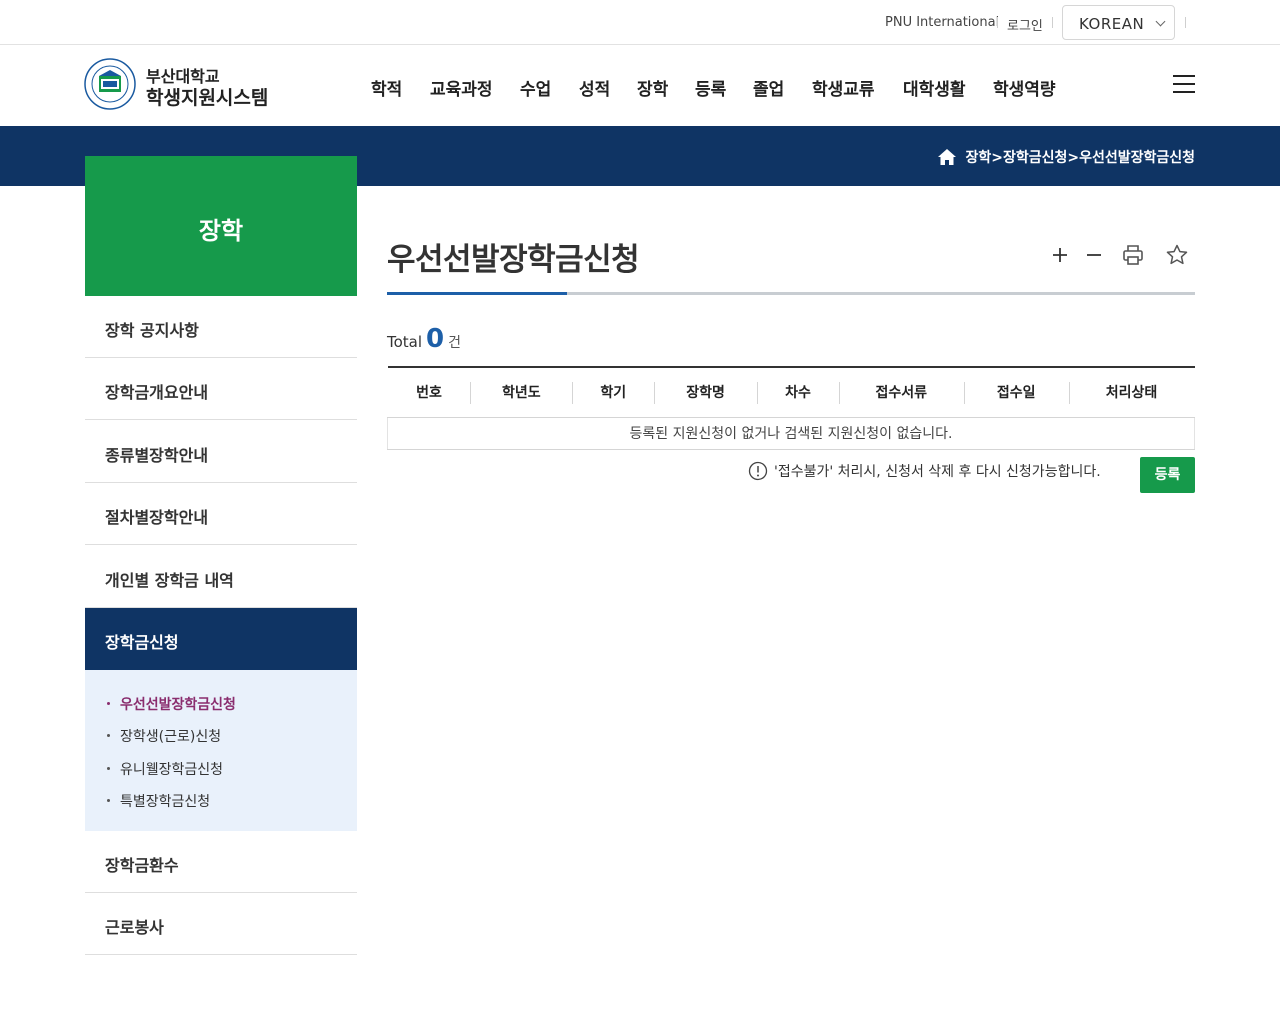 The image size is (1280, 1024). I want to click on breadcrumb: 장학>장학금신청>우선선발장학금신청, so click(1066, 157).